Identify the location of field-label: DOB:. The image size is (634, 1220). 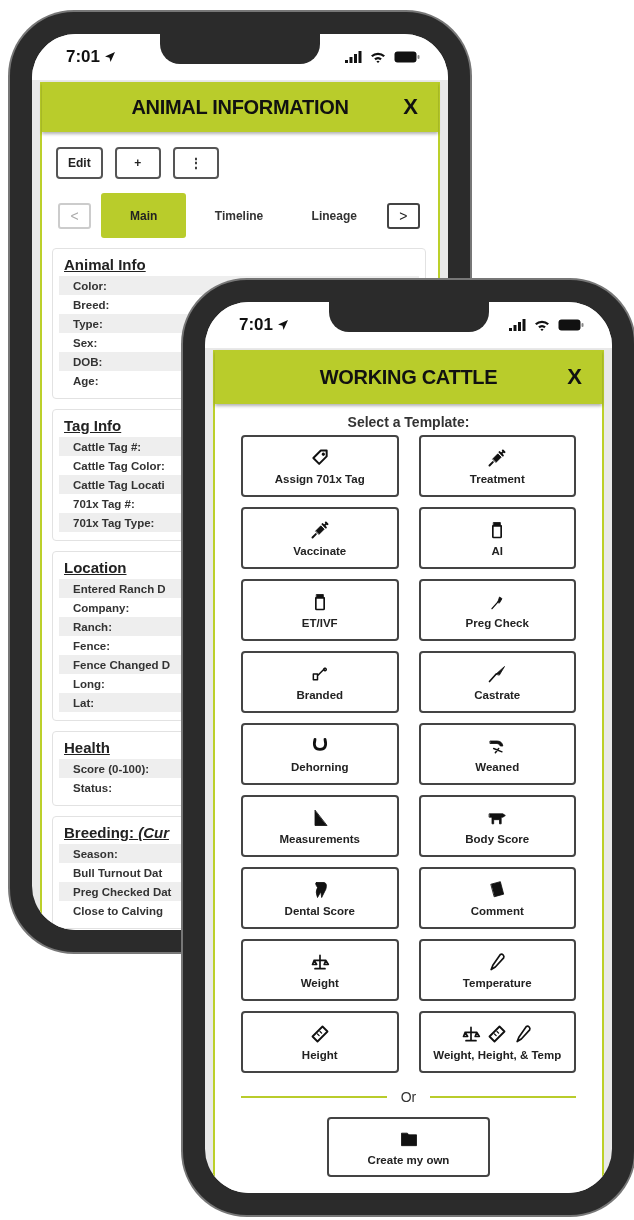
(88, 361).